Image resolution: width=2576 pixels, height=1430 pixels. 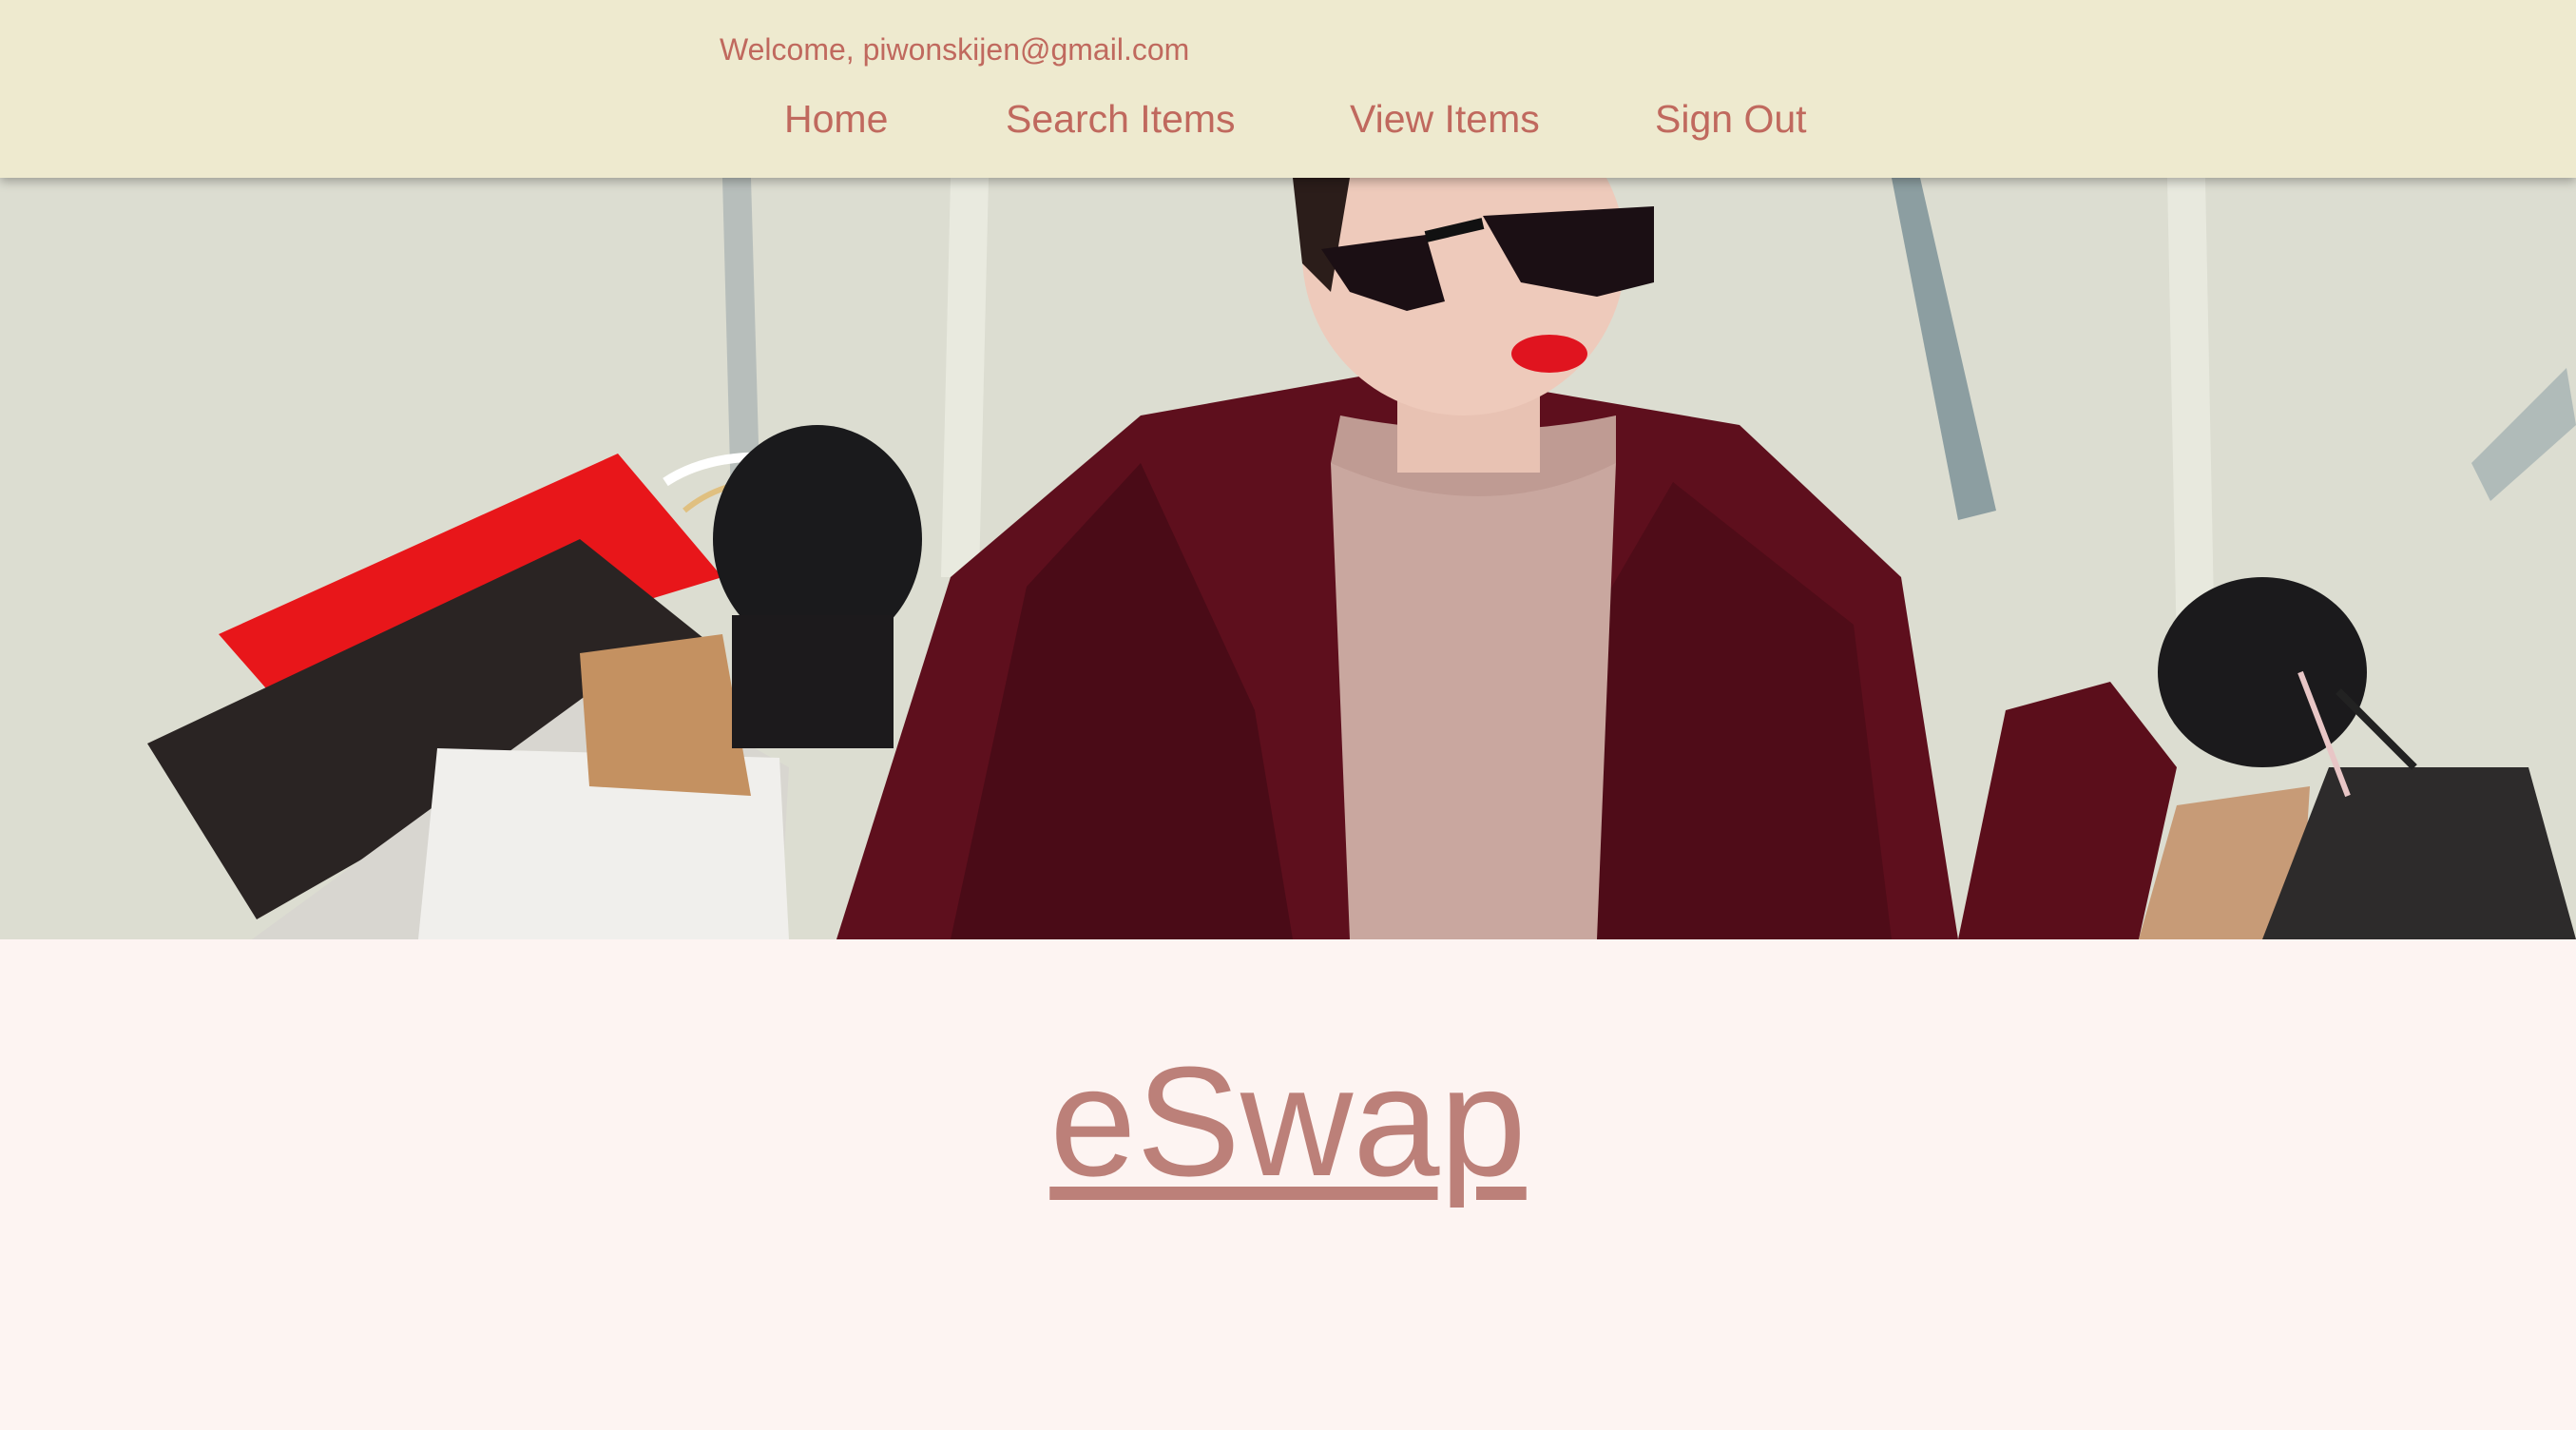 I want to click on main-nav: Home Search Items View Items Sign Out, so click(x=1288, y=125).